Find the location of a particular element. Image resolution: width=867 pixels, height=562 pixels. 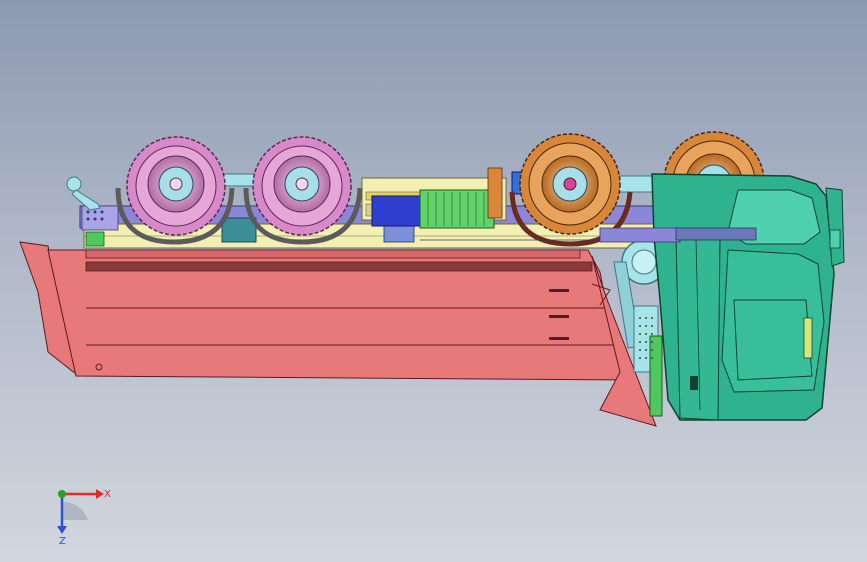

coordinate-triad: X Z is located at coordinates (84, 518).